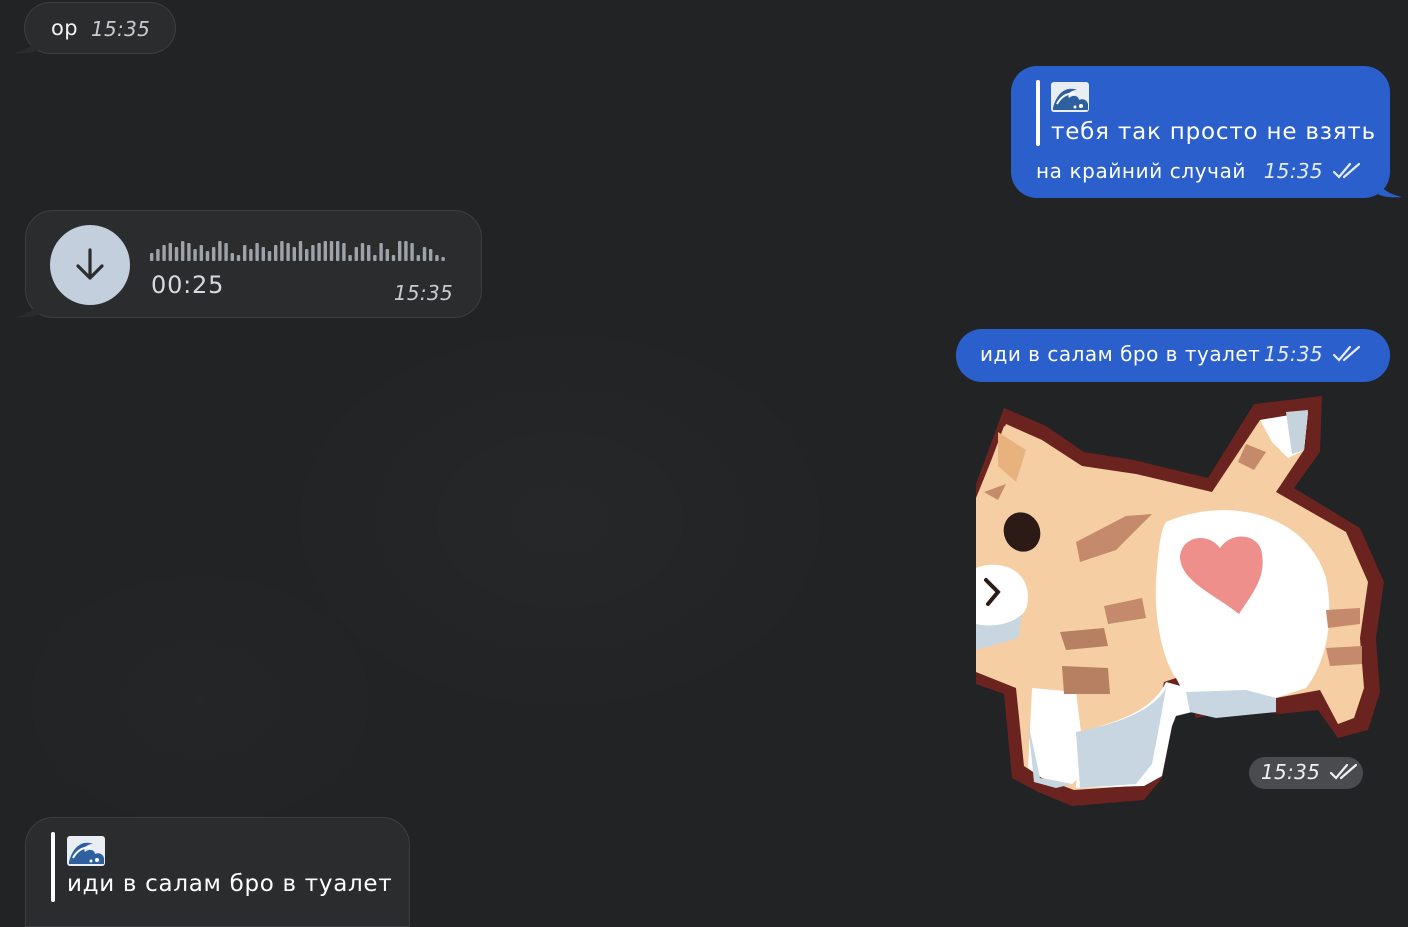 The height and width of the screenshot is (927, 1408). What do you see at coordinates (1120, 354) in the screenshot?
I see `message-text: иди в салам бро в туалет` at bounding box center [1120, 354].